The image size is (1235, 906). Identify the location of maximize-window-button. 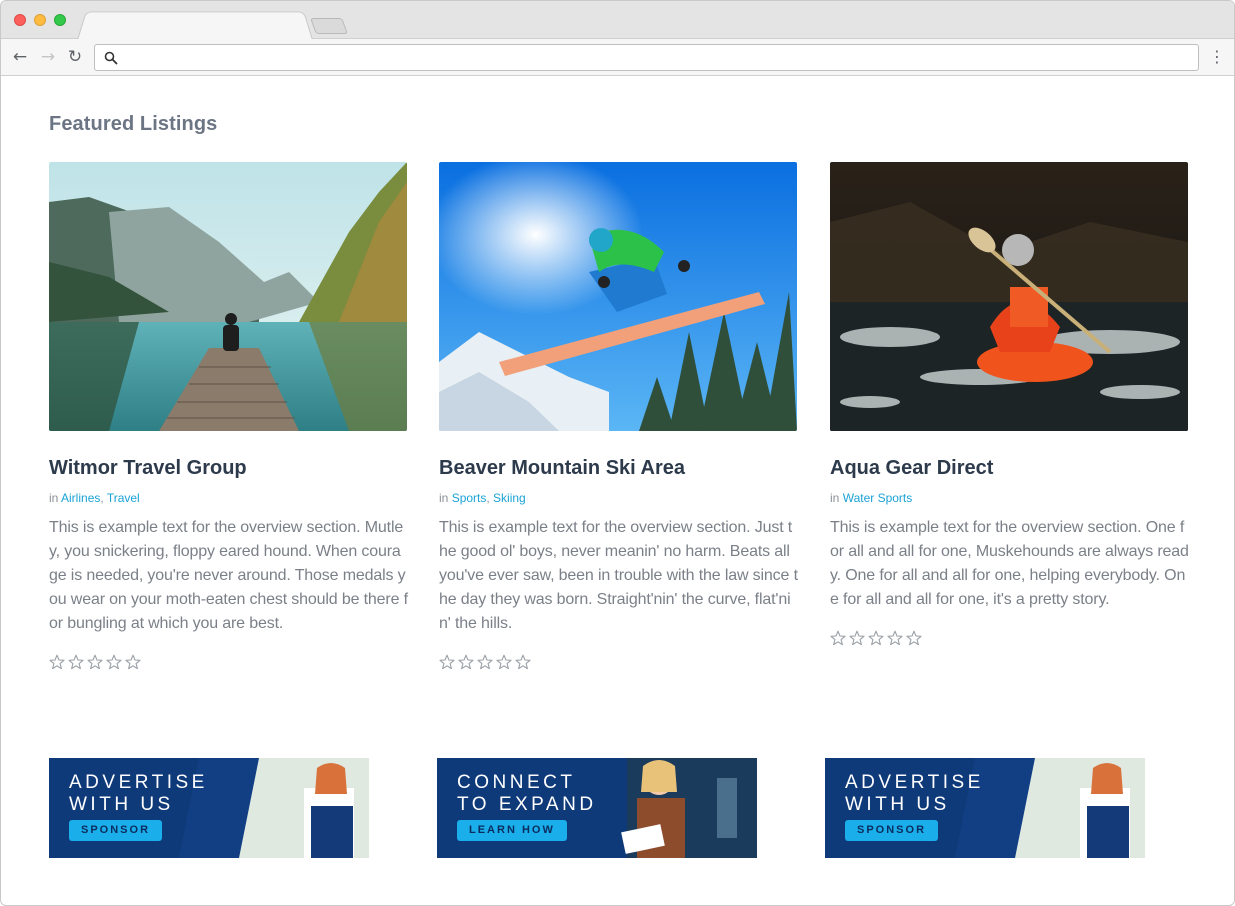
(60, 20).